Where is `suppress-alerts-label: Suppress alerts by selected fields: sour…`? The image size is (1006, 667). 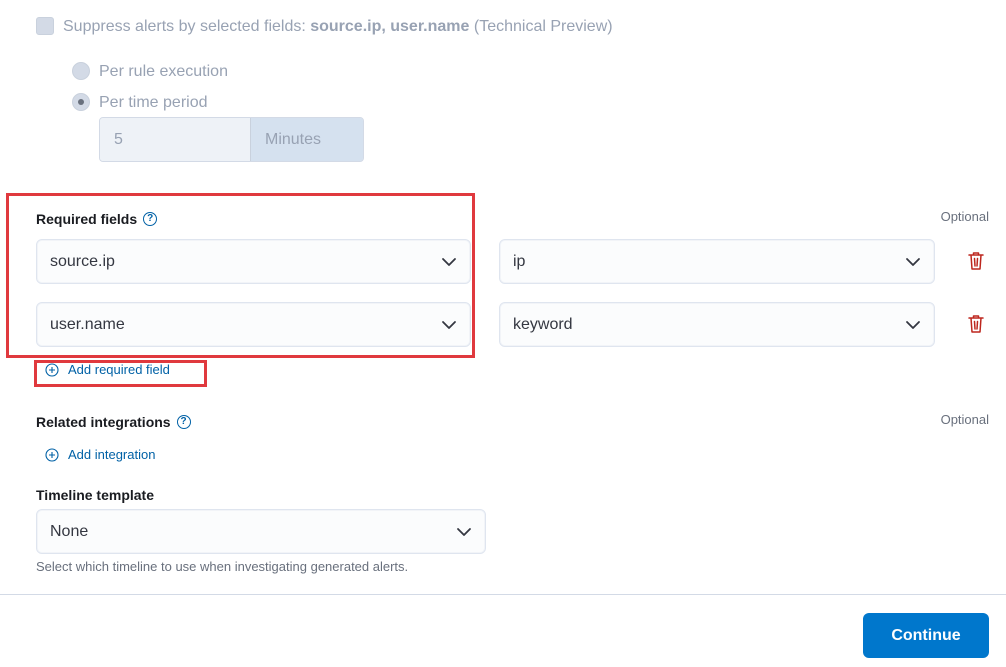 suppress-alerts-label: Suppress alerts by selected fields: sour… is located at coordinates (338, 27).